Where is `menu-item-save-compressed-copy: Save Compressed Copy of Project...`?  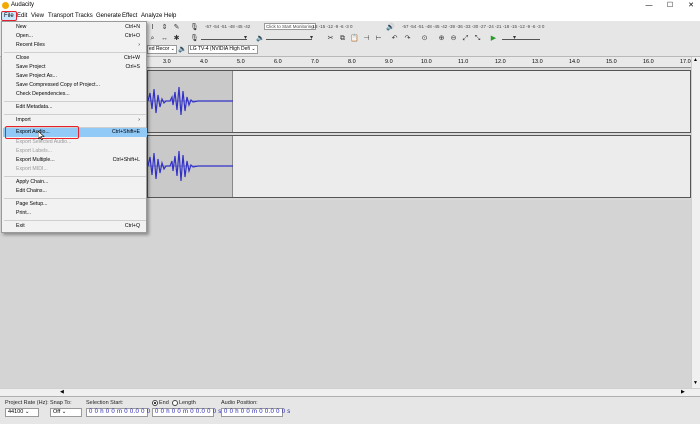 menu-item-save-compressed-copy: Save Compressed Copy of Project... is located at coordinates (75, 85).